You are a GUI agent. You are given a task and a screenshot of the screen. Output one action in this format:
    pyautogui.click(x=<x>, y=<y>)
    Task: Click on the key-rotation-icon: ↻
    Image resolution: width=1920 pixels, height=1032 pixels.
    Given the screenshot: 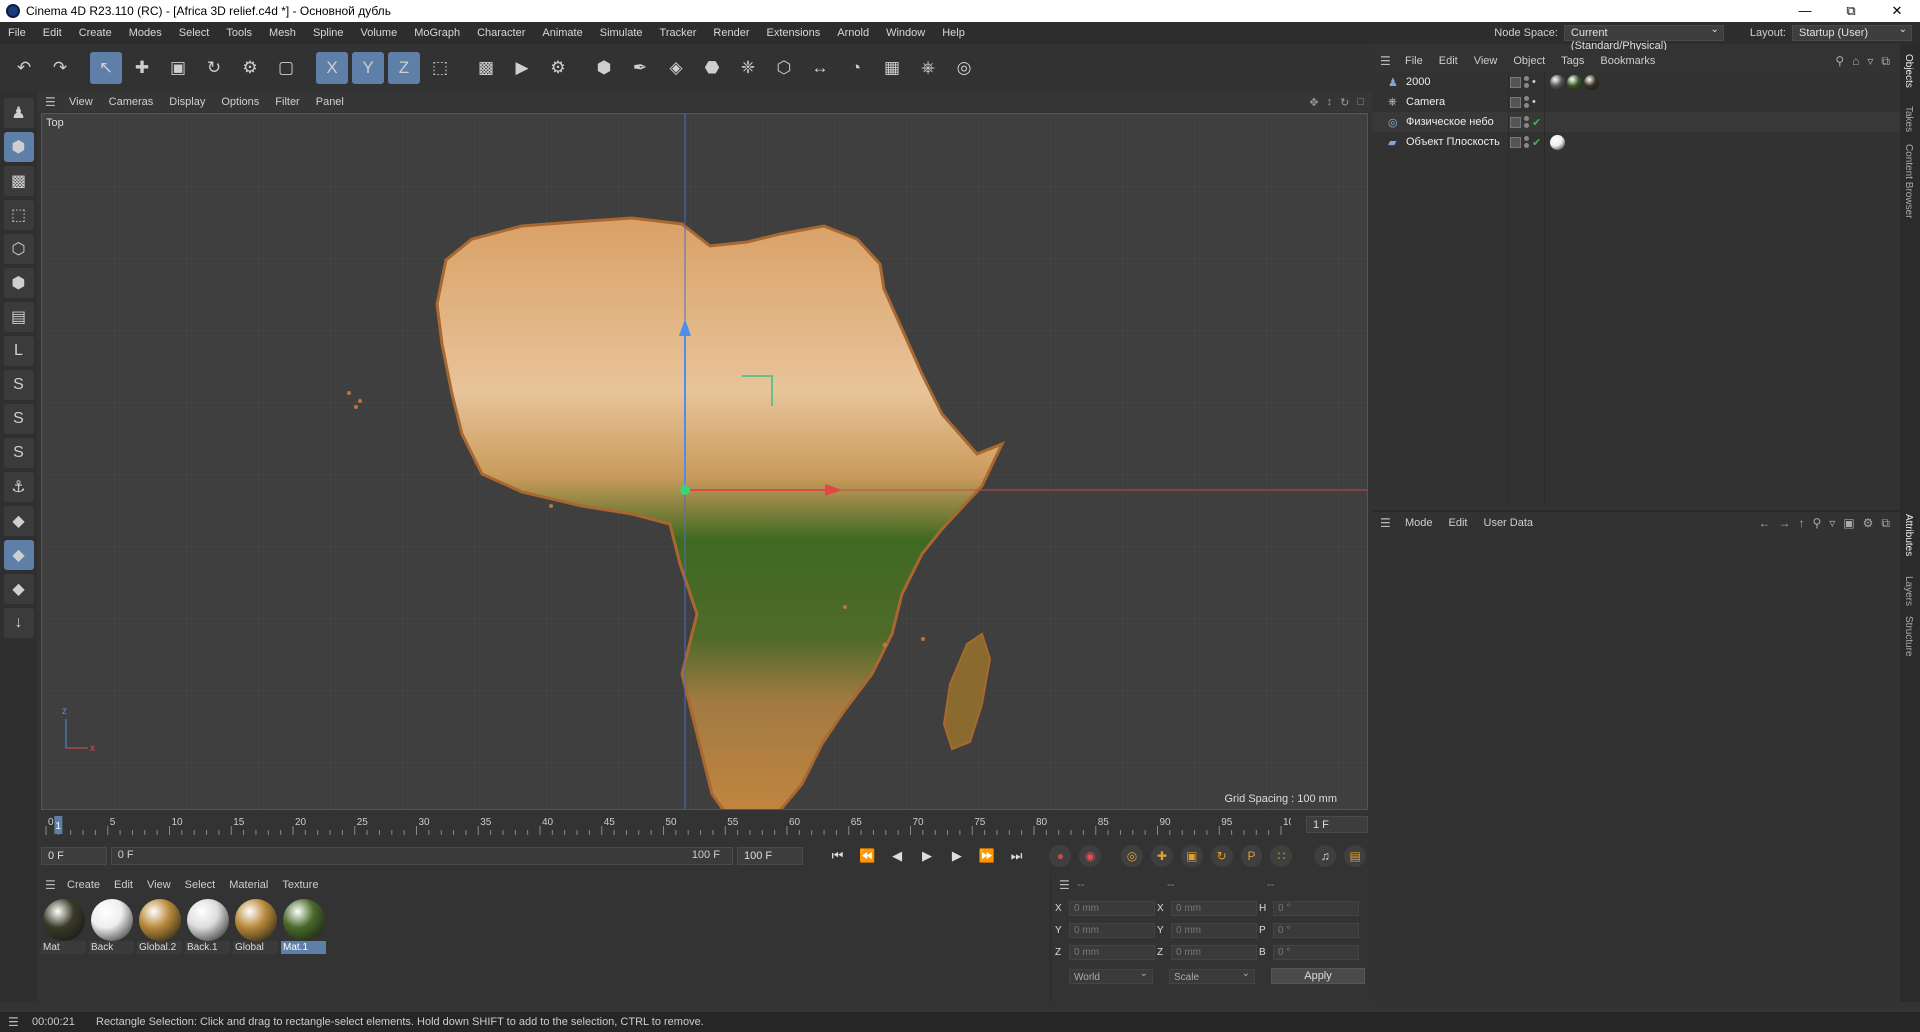 What is the action you would take?
    pyautogui.click(x=1221, y=856)
    